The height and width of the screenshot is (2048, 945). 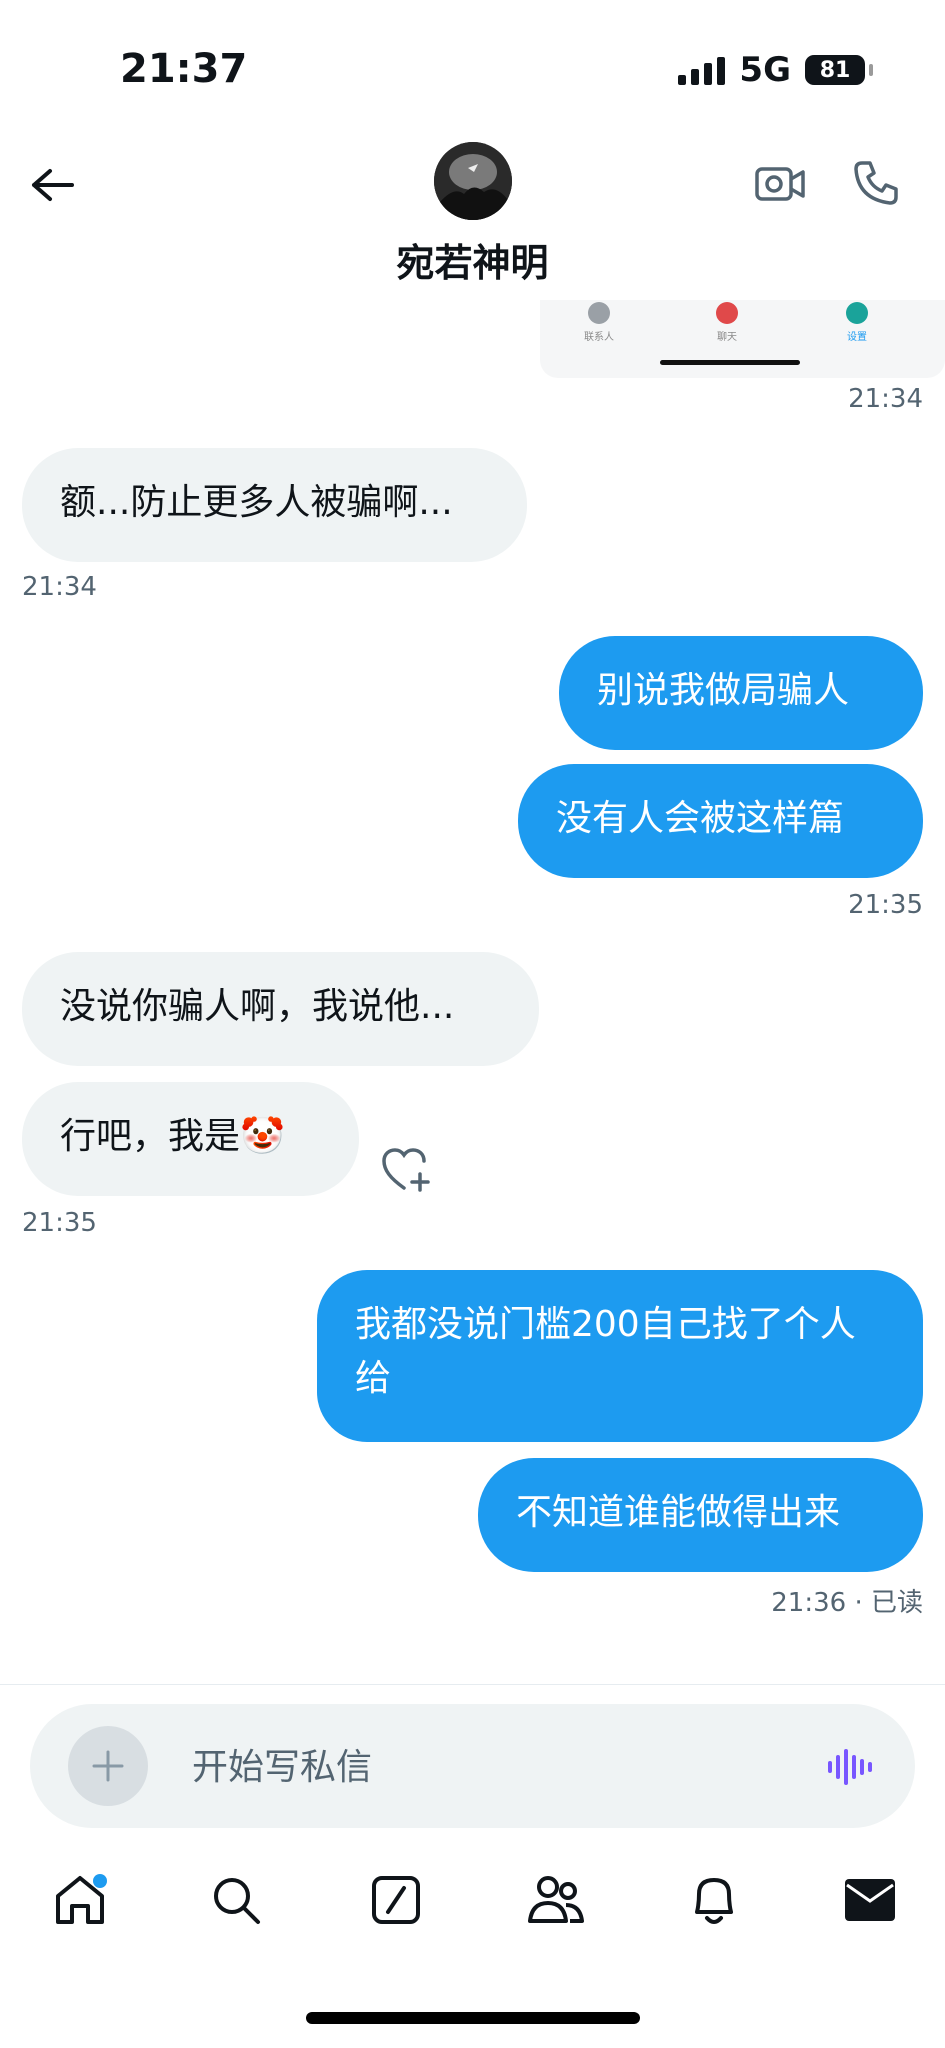 I want to click on outgoing-message: 不知道谁能做得出来, so click(x=700, y=1515).